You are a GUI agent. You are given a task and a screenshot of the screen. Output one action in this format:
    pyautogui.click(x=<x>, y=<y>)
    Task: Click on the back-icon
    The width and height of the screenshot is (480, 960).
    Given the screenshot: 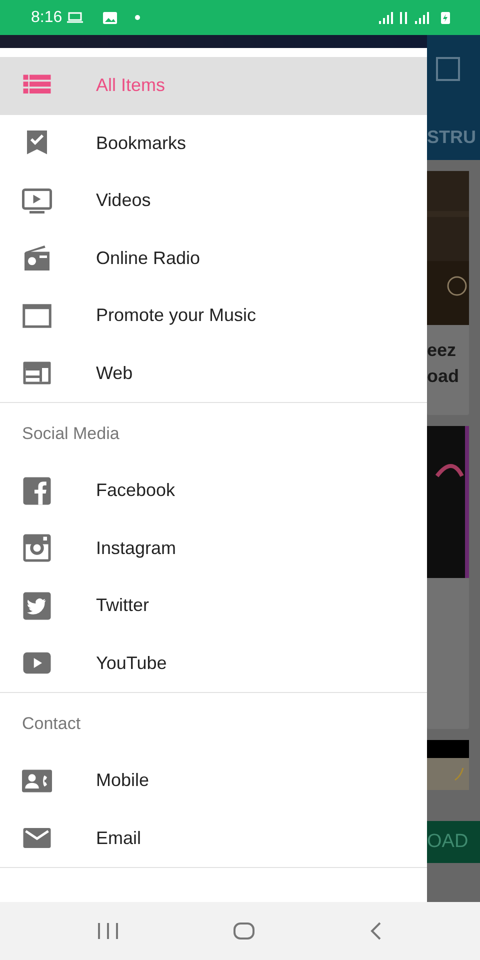 What is the action you would take?
    pyautogui.click(x=376, y=931)
    